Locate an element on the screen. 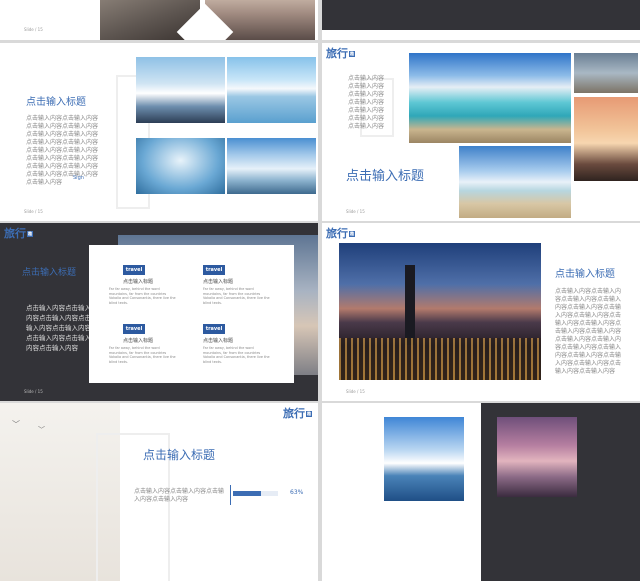 The width and height of the screenshot is (640, 581). photo-family-beach is located at coordinates (515, 182).